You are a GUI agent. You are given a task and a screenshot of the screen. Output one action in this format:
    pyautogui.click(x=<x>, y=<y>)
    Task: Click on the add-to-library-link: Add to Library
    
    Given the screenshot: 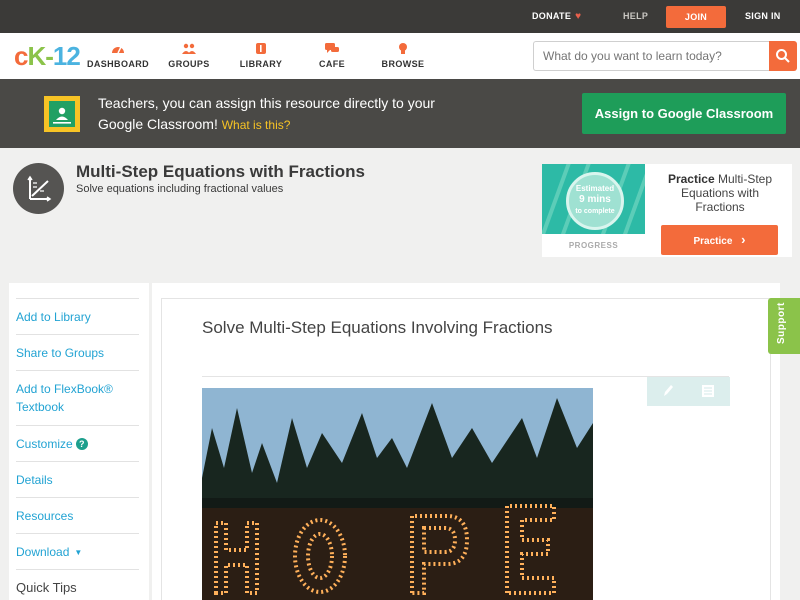 What is the action you would take?
    pyautogui.click(x=77, y=312)
    